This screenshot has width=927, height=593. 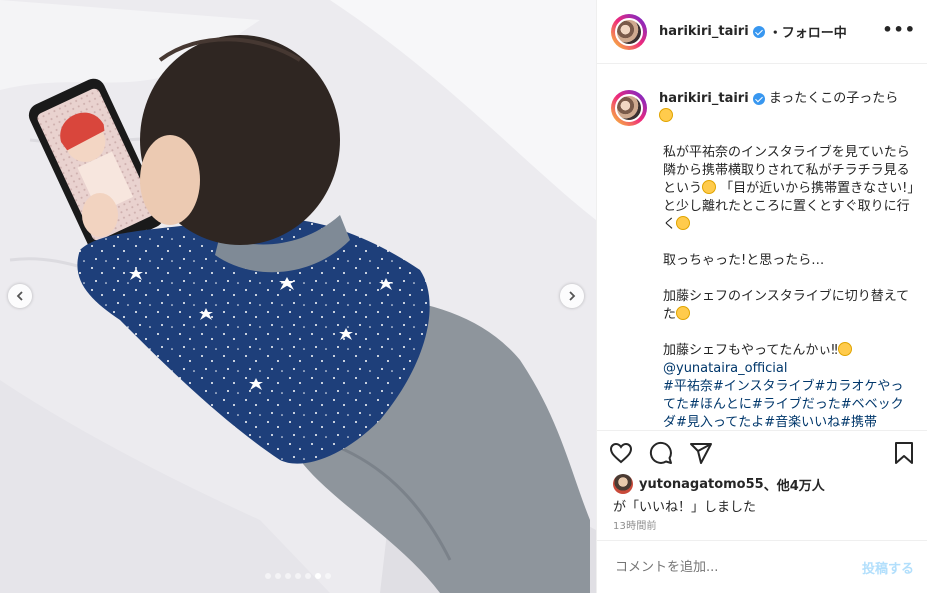 I want to click on caption-text: 加藤シェフのインスタライブに切り替えてた, so click(x=786, y=305).